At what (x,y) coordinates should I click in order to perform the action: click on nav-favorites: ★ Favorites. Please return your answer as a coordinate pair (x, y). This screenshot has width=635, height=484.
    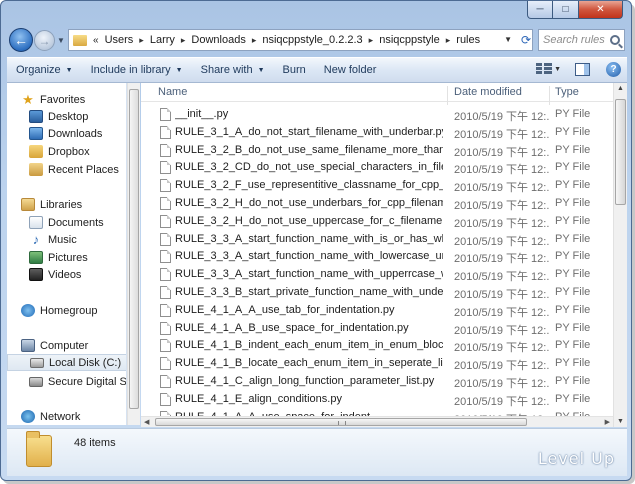
    Looking at the image, I should click on (53, 99).